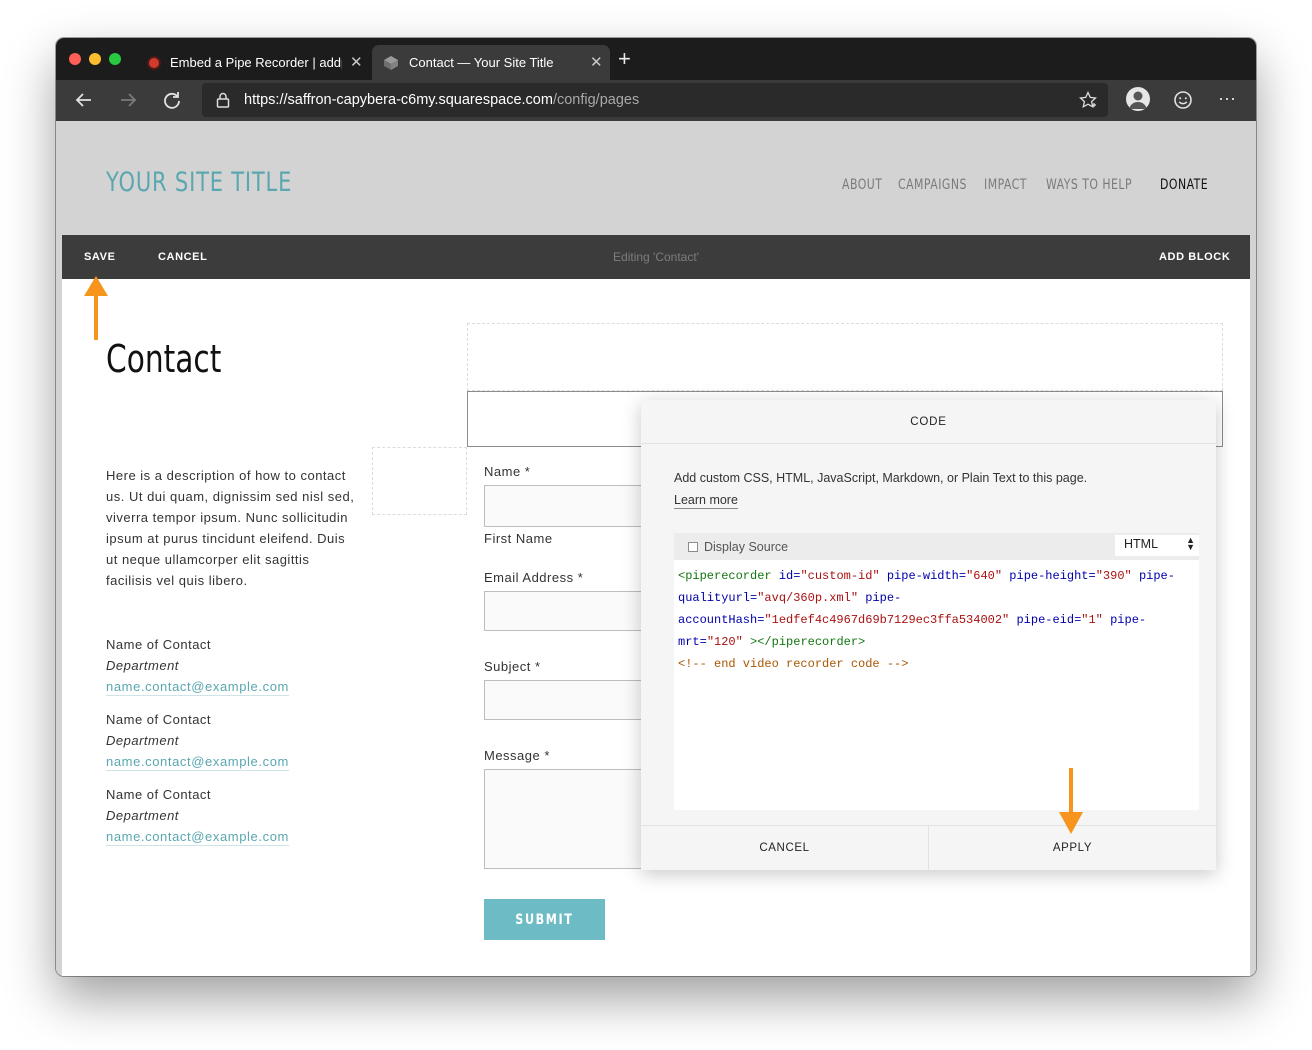  I want to click on more-options-icon: ⋯, so click(1227, 99).